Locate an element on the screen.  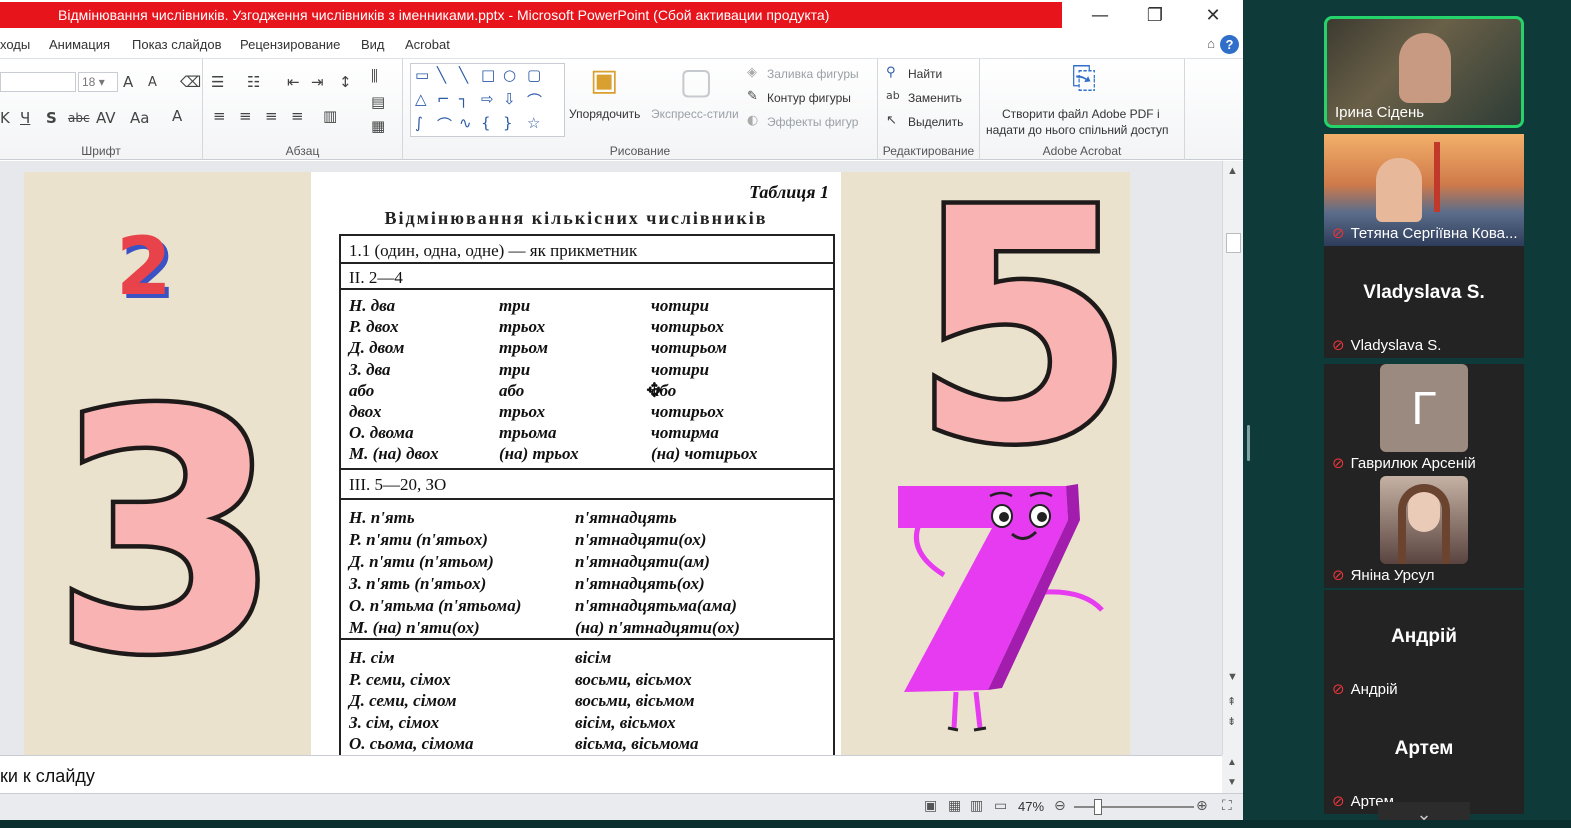
numbering-icon: ☷ is located at coordinates (253, 82).